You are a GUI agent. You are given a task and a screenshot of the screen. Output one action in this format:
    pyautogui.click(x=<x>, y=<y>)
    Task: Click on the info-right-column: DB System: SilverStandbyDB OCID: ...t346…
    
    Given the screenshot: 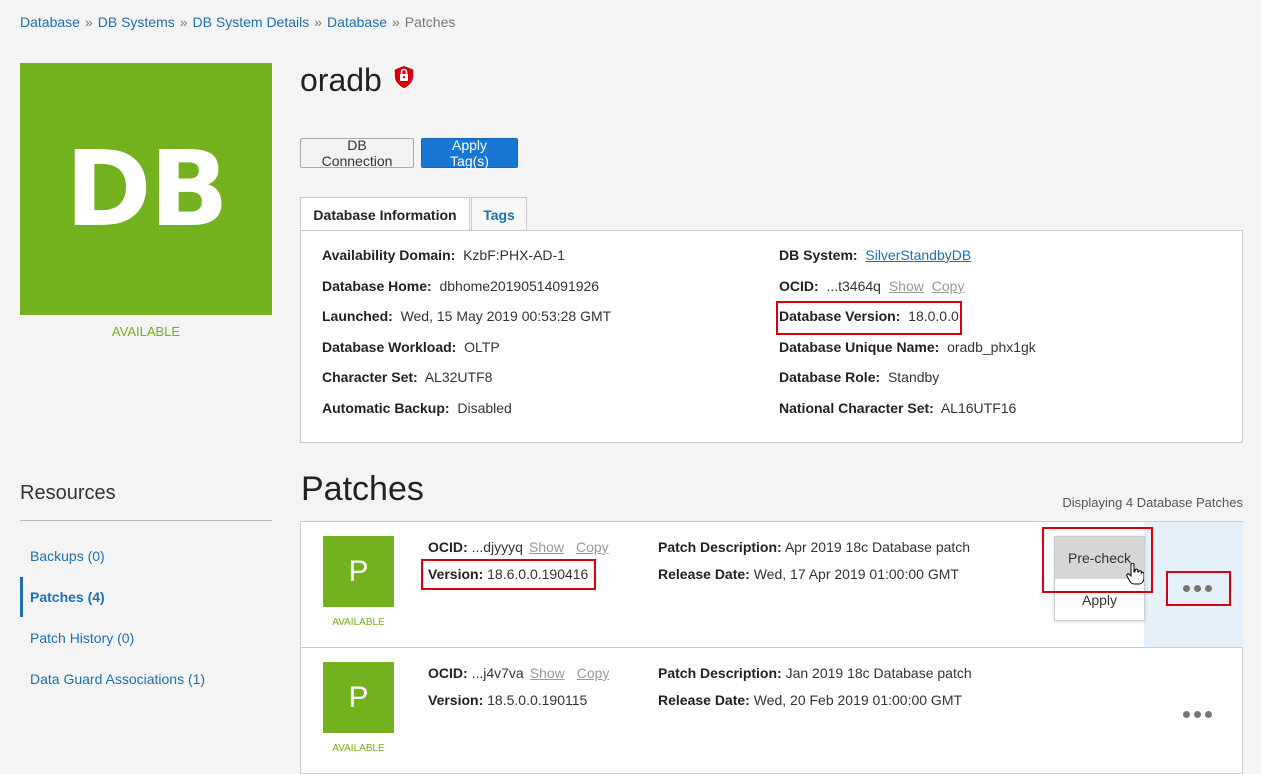 What is the action you would take?
    pyautogui.click(x=907, y=339)
    